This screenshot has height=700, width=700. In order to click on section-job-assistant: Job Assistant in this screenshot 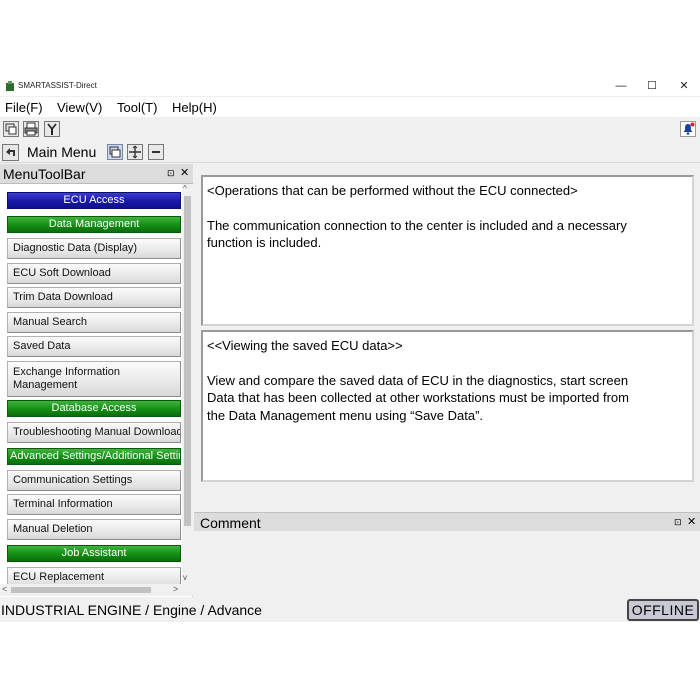, I will do `click(94, 553)`.